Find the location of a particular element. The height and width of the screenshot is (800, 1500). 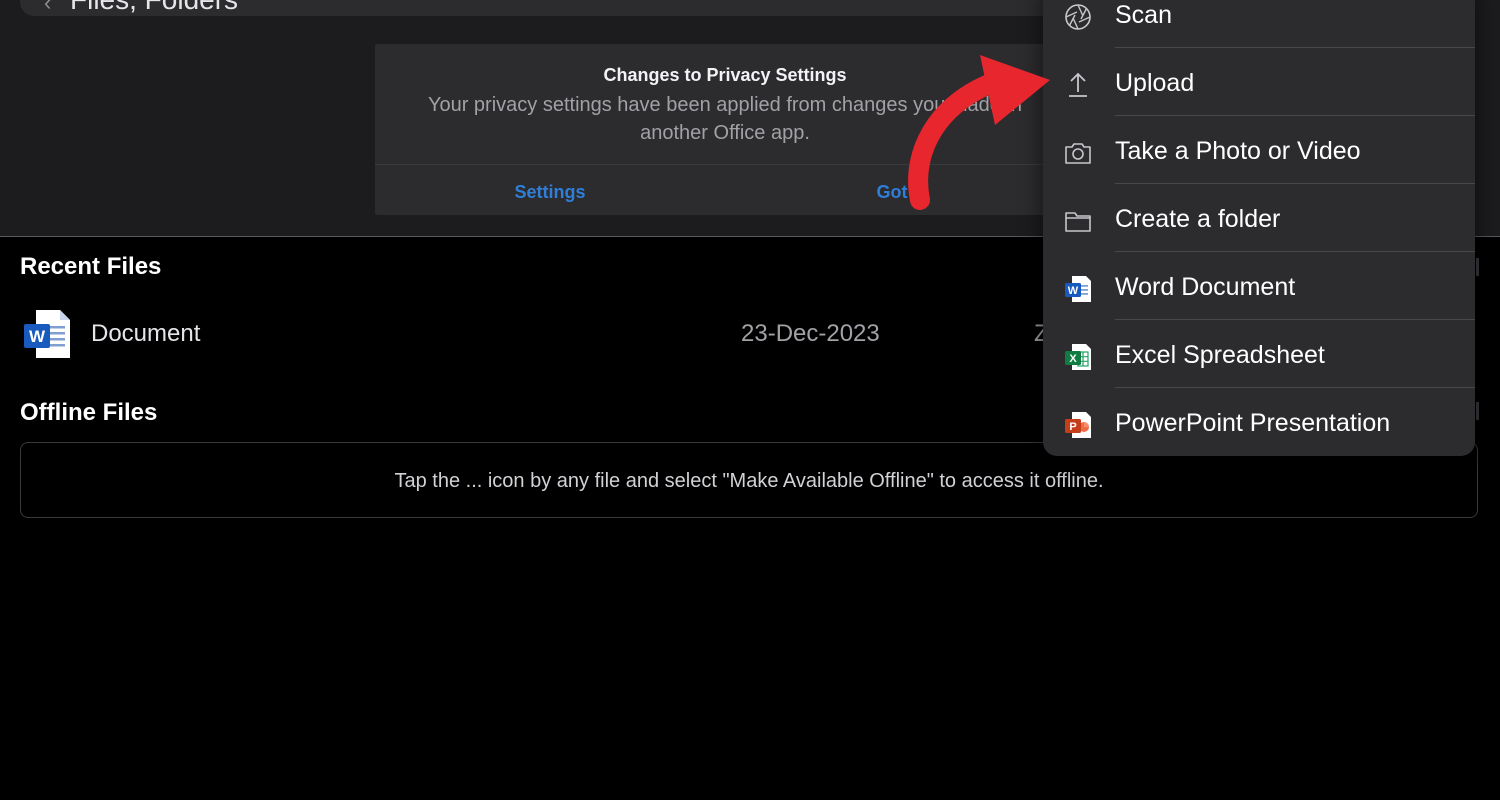

menu-item-word-document: W Word Document is located at coordinates (1259, 286).